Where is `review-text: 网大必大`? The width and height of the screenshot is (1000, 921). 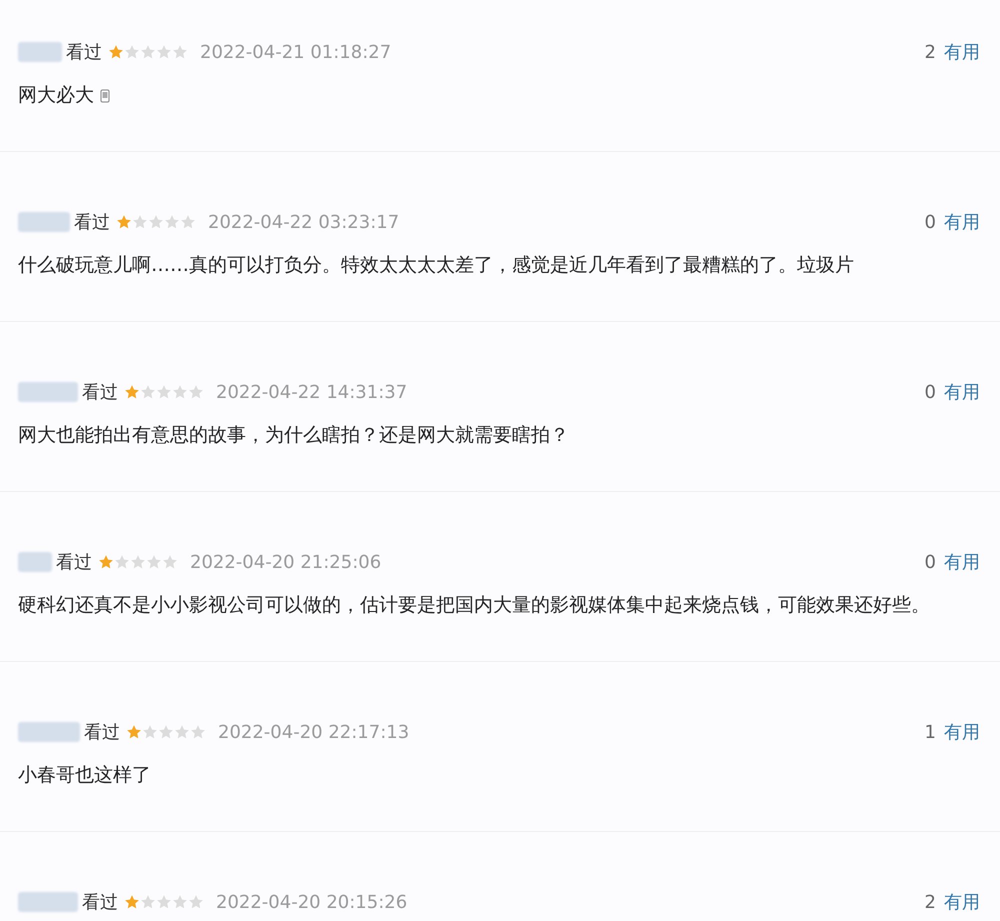 review-text: 网大必大 is located at coordinates (56, 95).